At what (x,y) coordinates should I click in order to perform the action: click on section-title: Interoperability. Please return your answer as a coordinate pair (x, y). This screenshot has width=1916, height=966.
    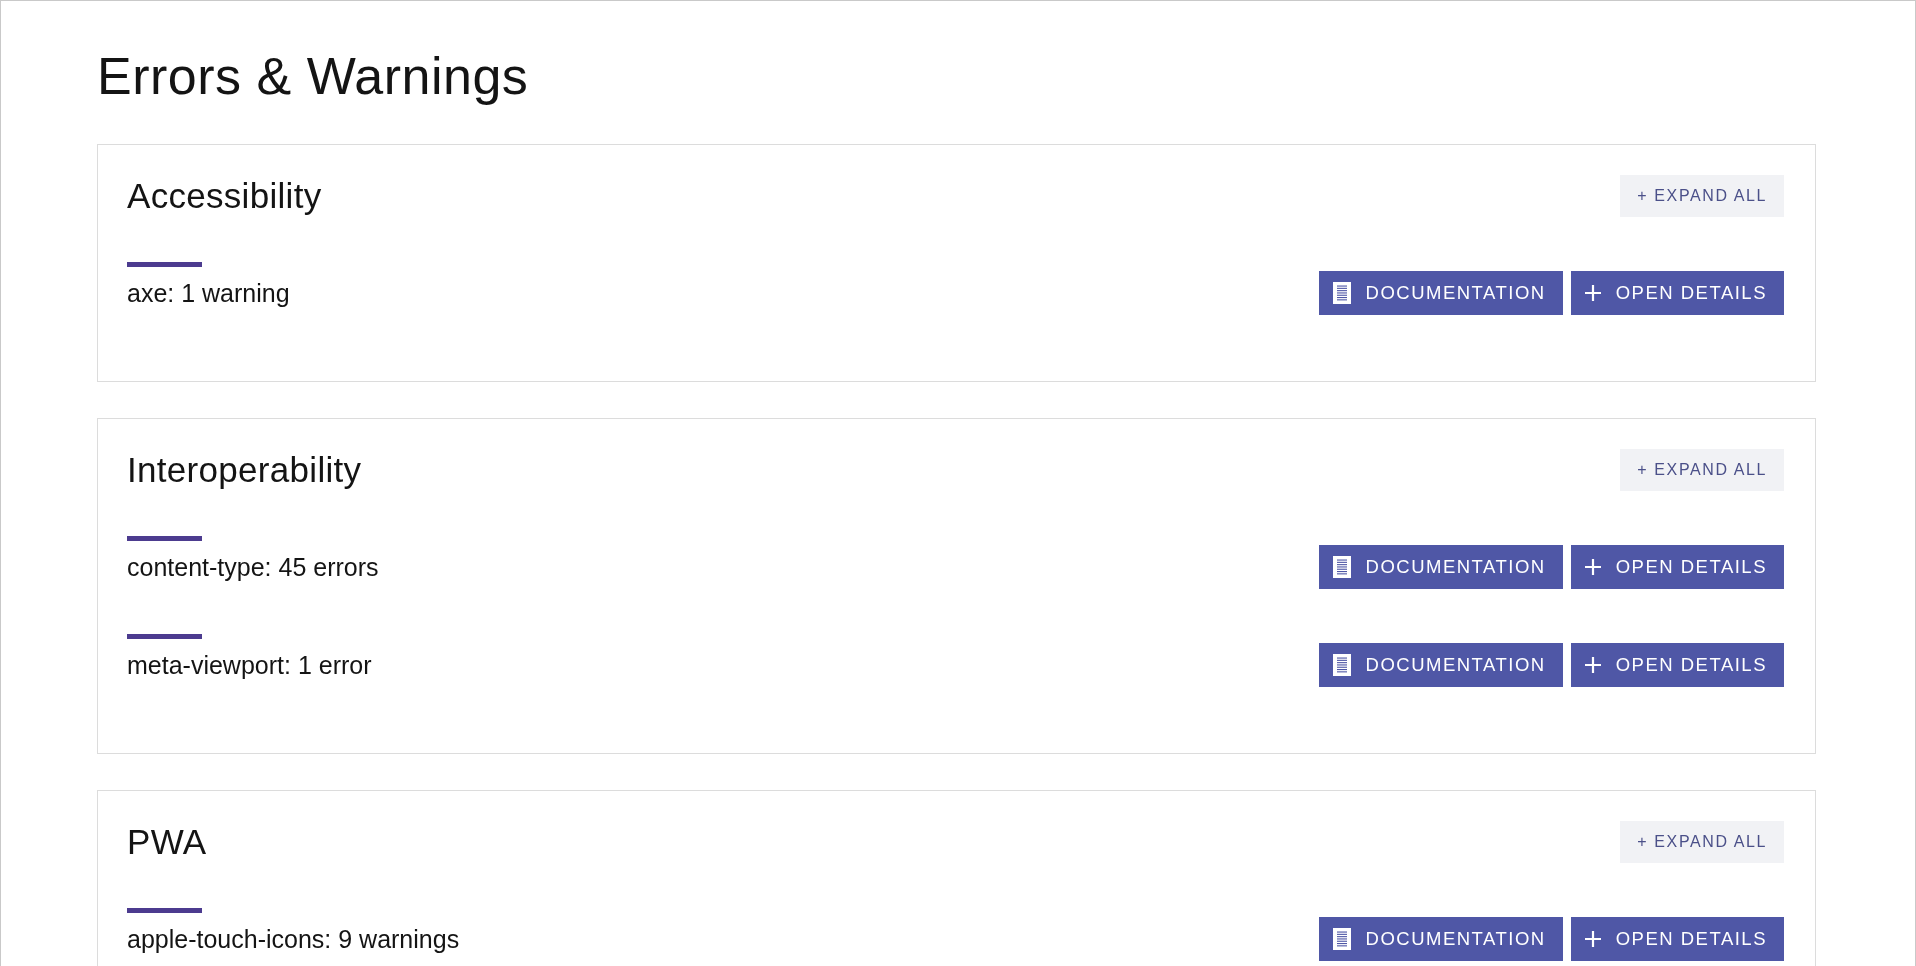
    Looking at the image, I should click on (244, 470).